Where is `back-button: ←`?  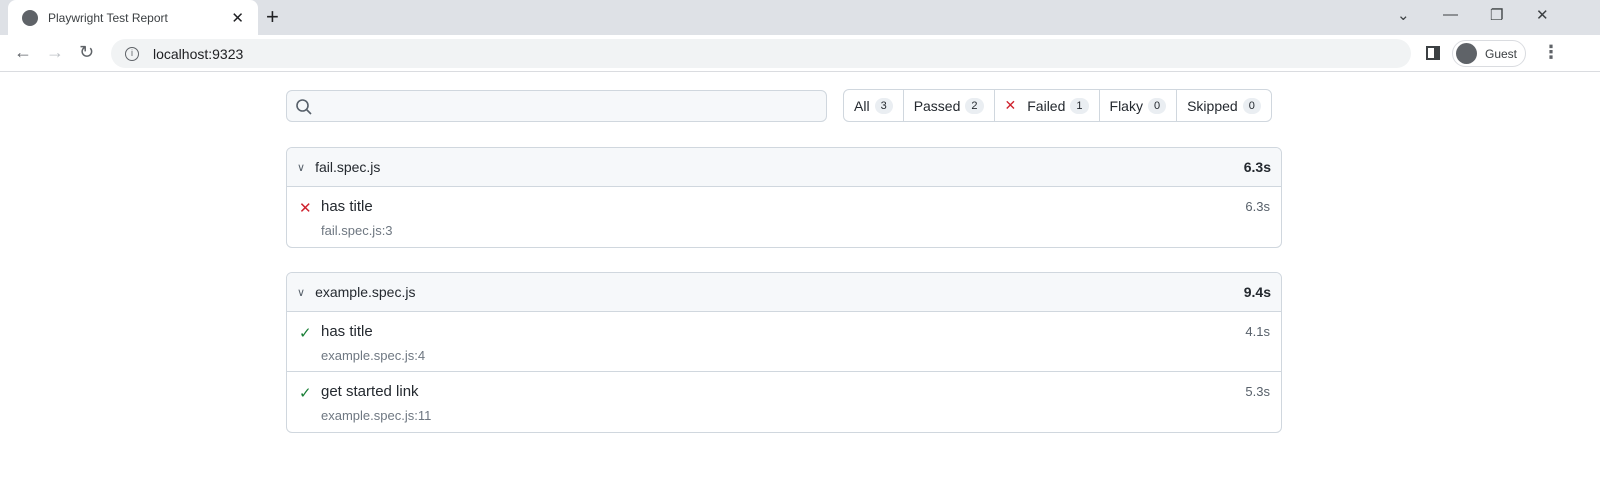
back-button: ← is located at coordinates (23, 52).